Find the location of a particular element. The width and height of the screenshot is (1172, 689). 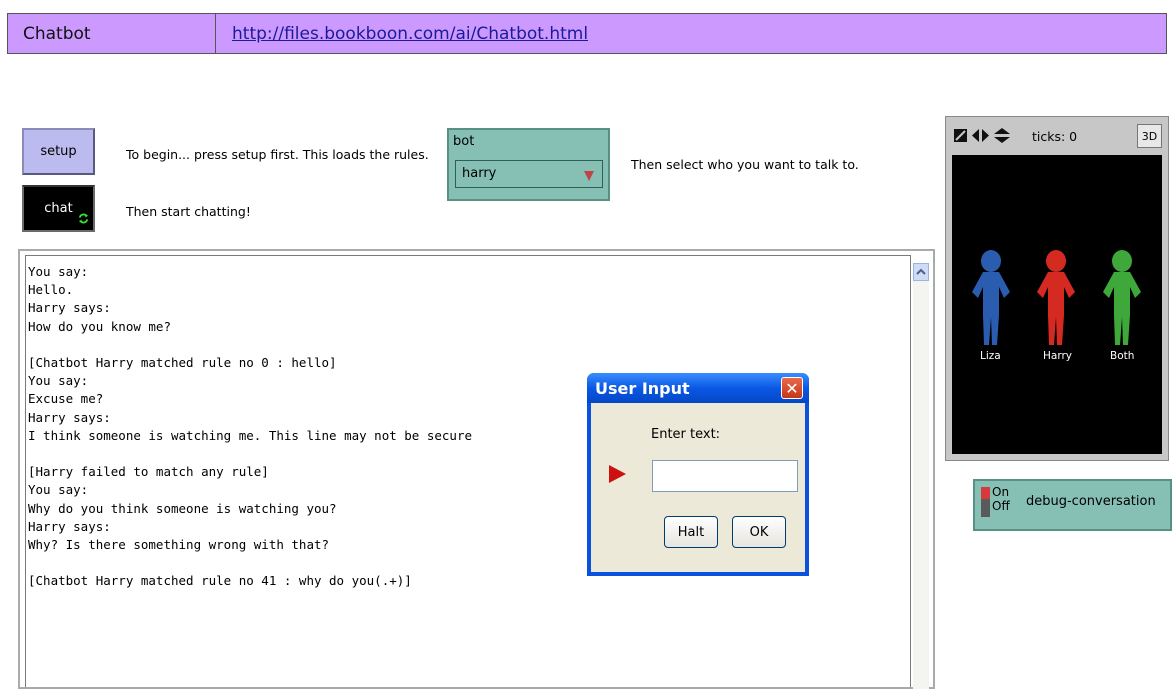

person-icon-liza is located at coordinates (991, 297).